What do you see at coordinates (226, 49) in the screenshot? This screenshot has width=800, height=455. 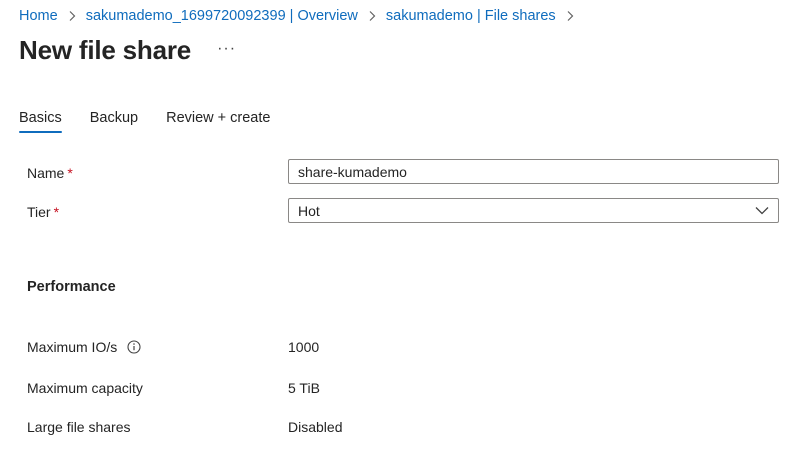 I see `more-options-button: ···` at bounding box center [226, 49].